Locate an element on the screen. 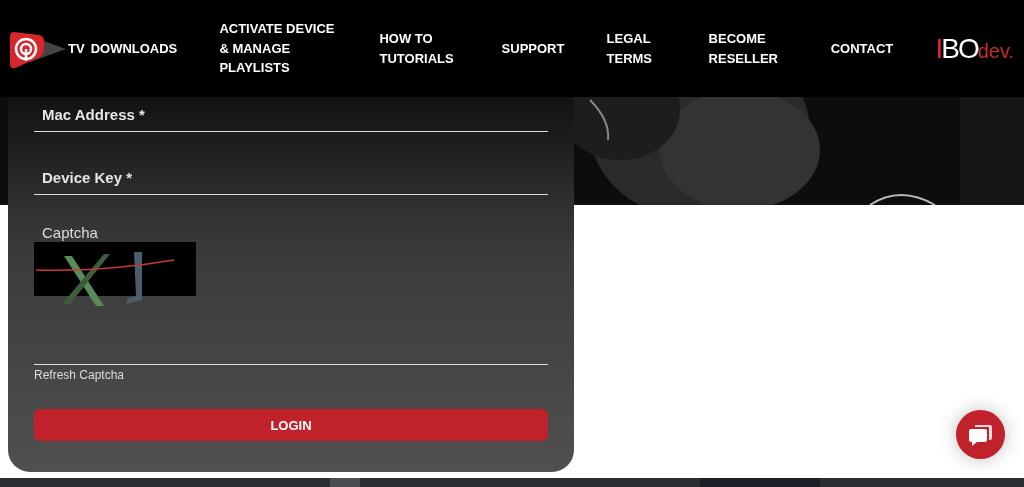 The height and width of the screenshot is (487, 1024). input-field: Mac Address * is located at coordinates (291, 114).